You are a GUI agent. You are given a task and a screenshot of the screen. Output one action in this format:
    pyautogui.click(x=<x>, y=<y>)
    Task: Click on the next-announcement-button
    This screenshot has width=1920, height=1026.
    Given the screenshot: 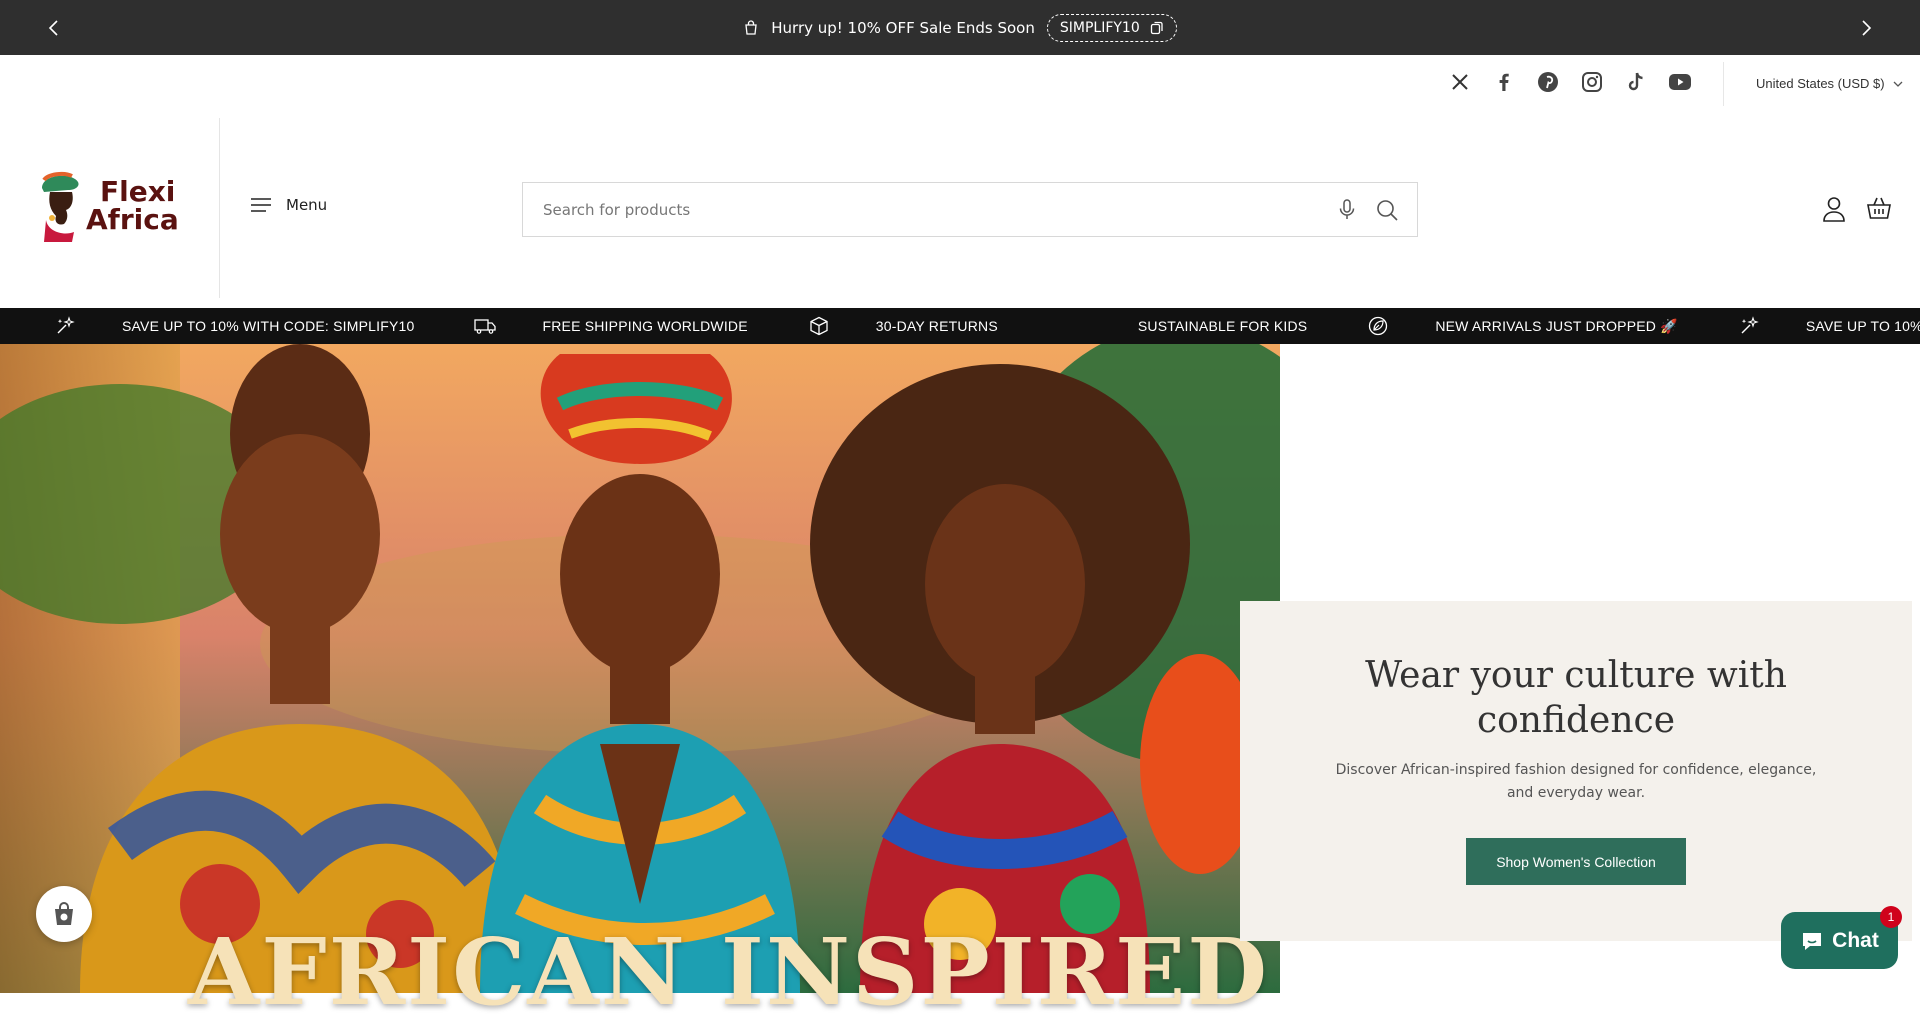 What is the action you would take?
    pyautogui.click(x=1866, y=28)
    